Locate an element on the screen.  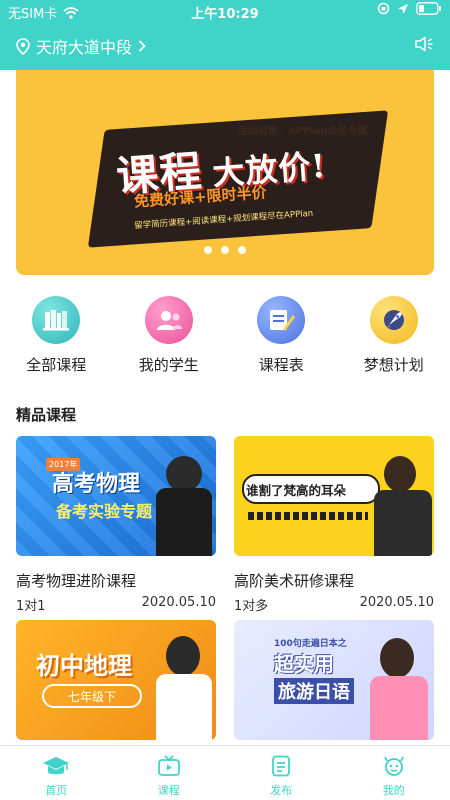
chevron-right-icon is located at coordinates (142, 46).